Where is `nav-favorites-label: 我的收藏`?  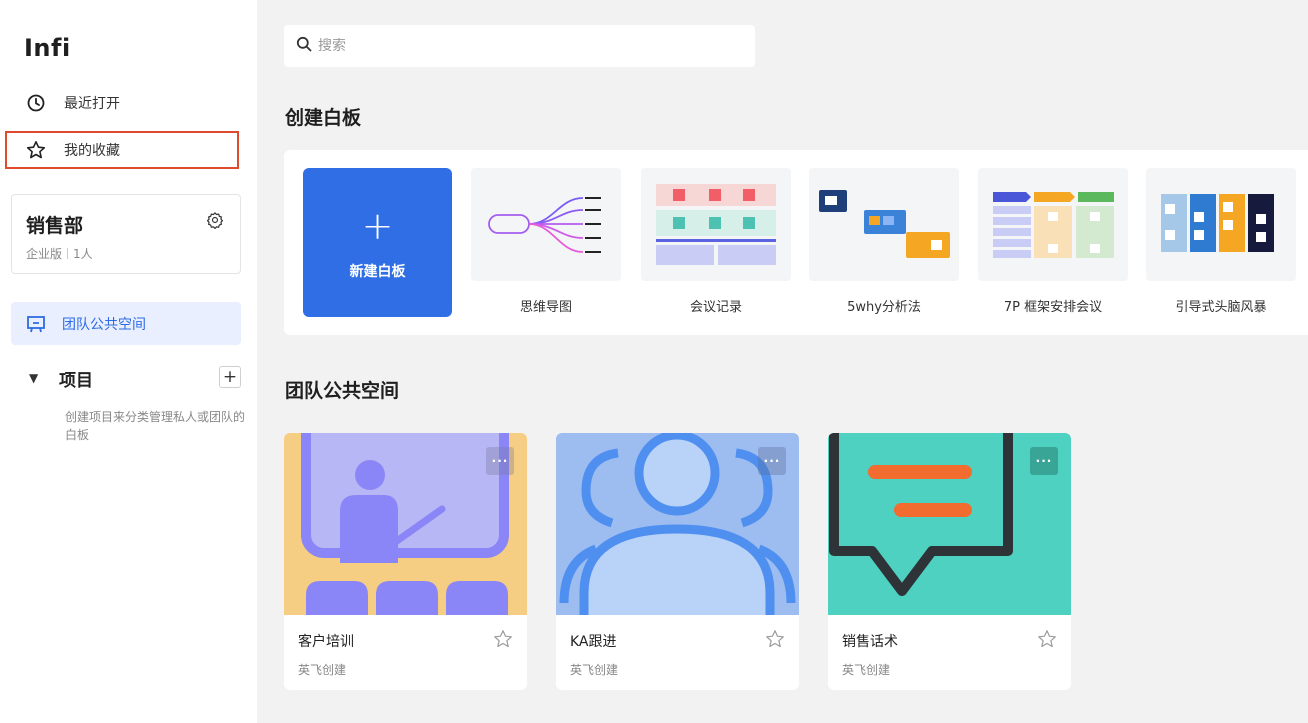
nav-favorites-label: 我的收藏 is located at coordinates (92, 151).